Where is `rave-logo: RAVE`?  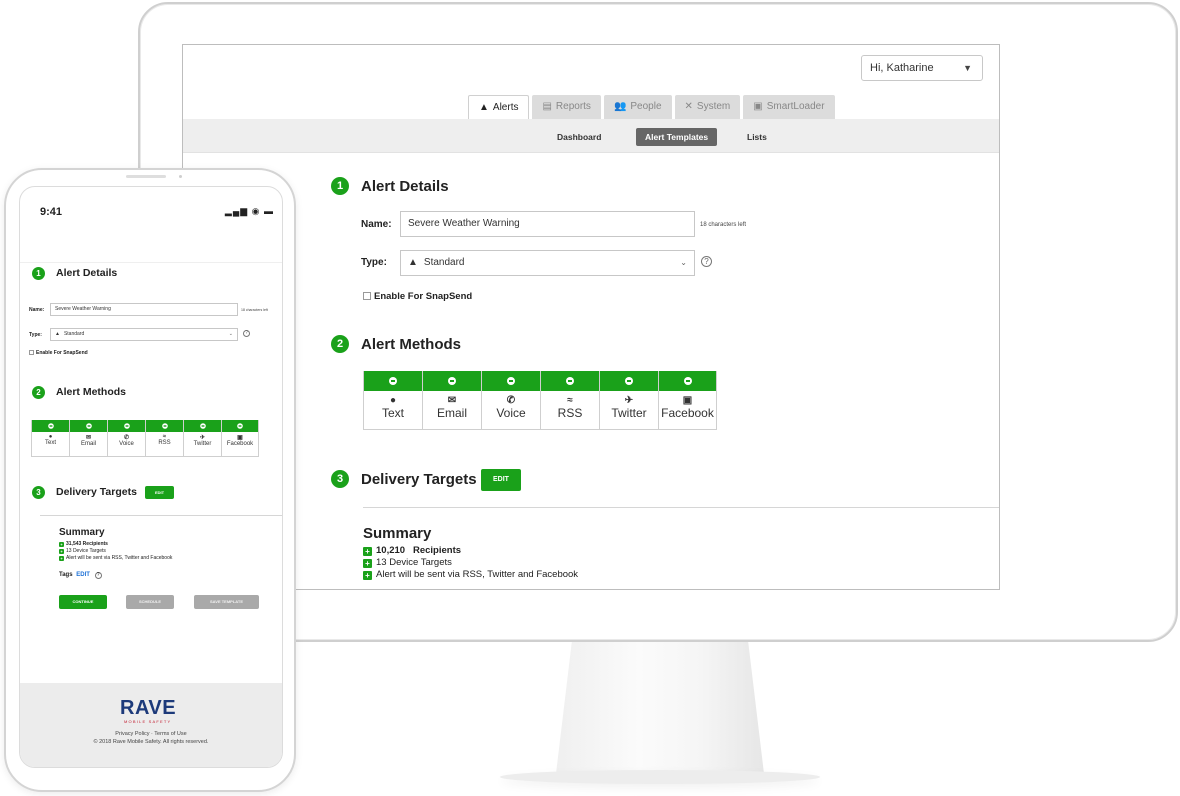
rave-logo: RAVE is located at coordinates (148, 708).